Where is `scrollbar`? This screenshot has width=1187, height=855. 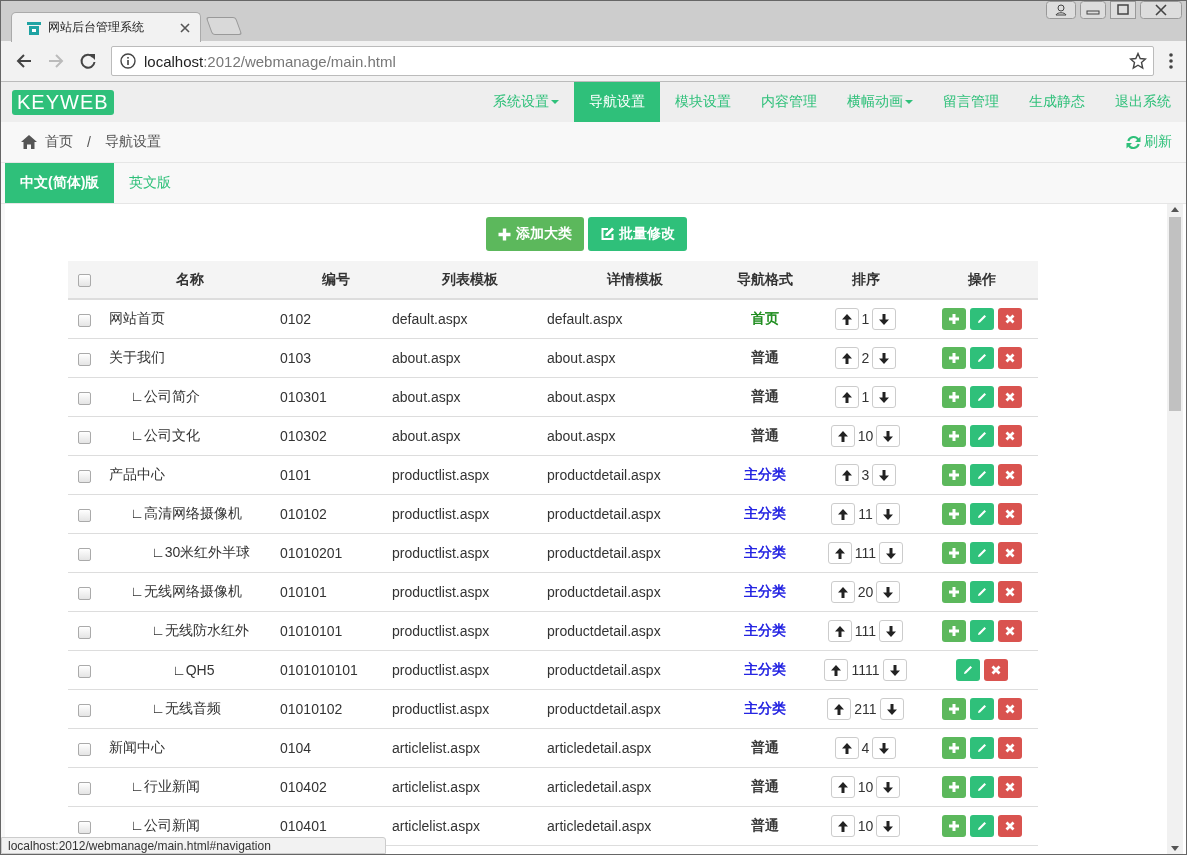
scrollbar is located at coordinates (1175, 529).